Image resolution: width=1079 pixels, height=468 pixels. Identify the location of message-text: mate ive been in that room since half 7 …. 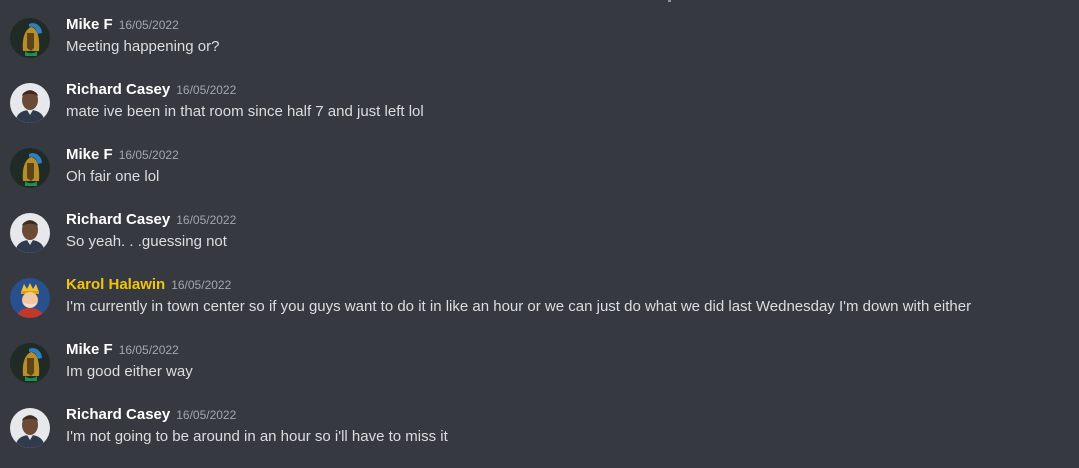
(245, 111).